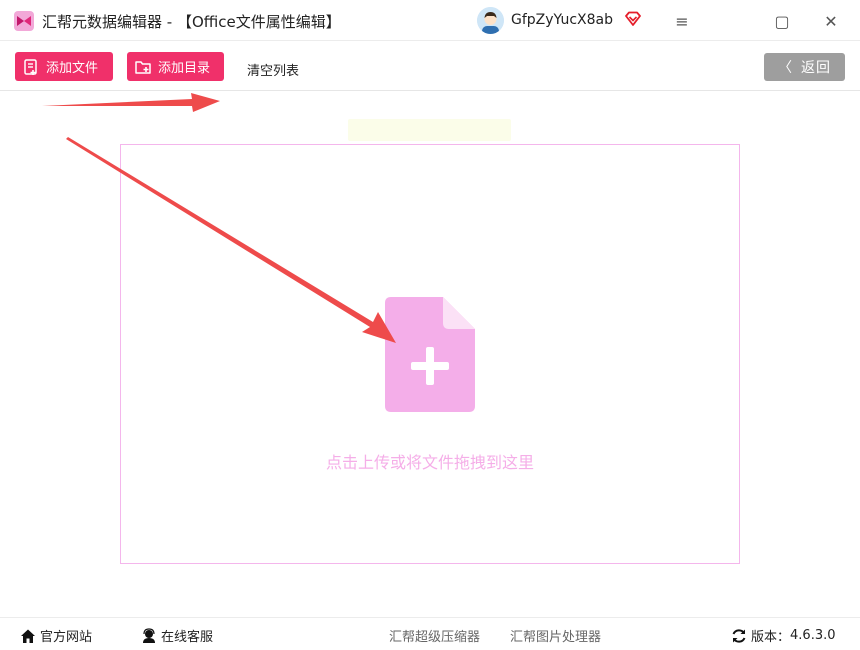  What do you see at coordinates (739, 636) in the screenshot?
I see `refresh-icon` at bounding box center [739, 636].